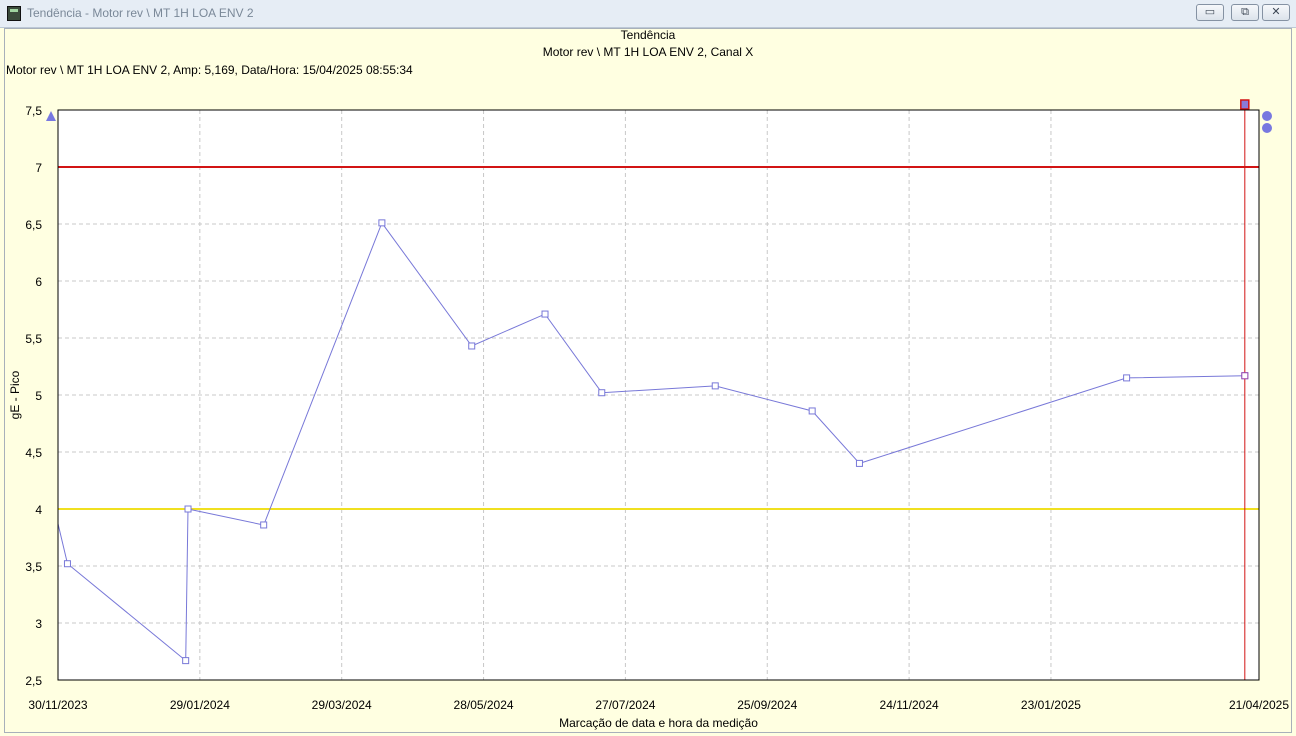 The image size is (1296, 736). Describe the element at coordinates (767, 705) in the screenshot. I see `x-tick-label: 25/09/2024` at that location.